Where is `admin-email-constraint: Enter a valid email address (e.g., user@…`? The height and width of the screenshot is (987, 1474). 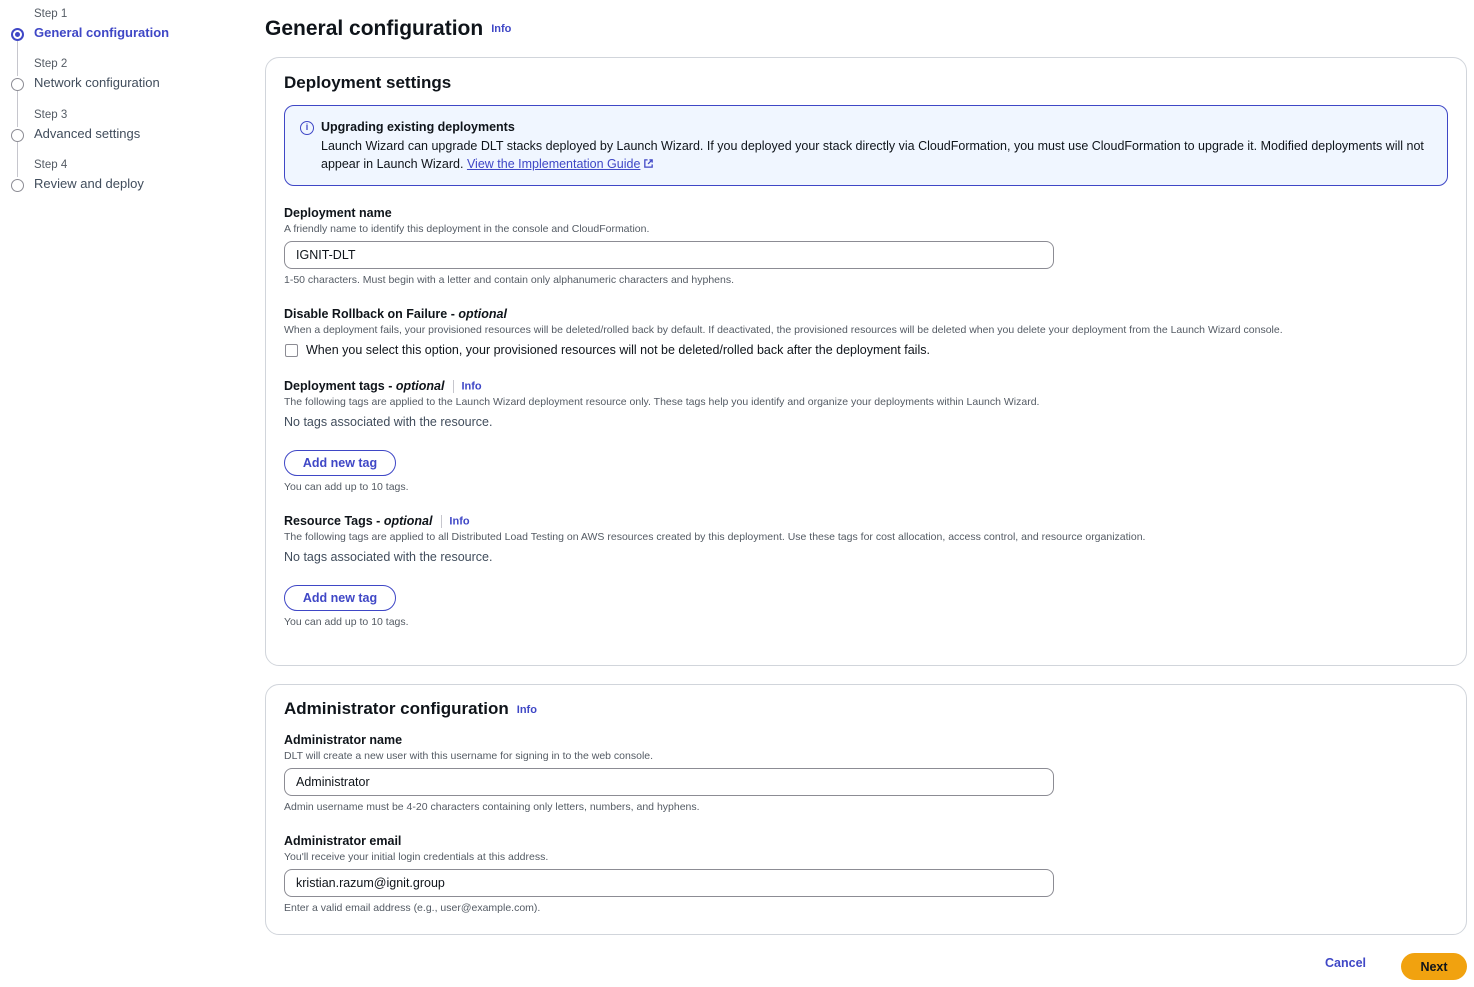 admin-email-constraint: Enter a valid email address (e.g., user@… is located at coordinates (412, 908).